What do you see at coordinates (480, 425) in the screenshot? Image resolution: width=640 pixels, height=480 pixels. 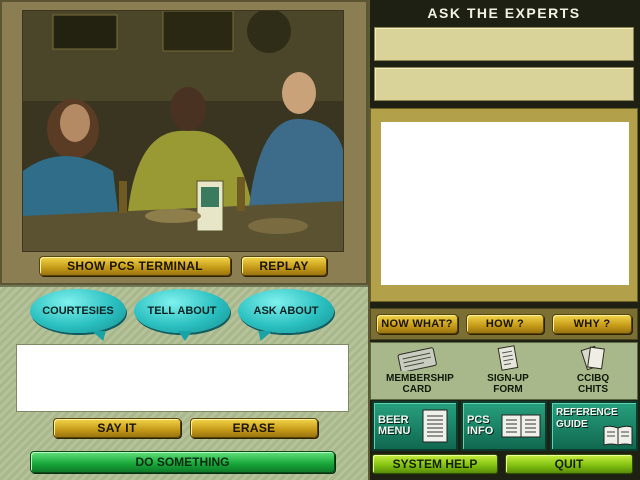 I see `pcs-info-label: PCS INFO` at bounding box center [480, 425].